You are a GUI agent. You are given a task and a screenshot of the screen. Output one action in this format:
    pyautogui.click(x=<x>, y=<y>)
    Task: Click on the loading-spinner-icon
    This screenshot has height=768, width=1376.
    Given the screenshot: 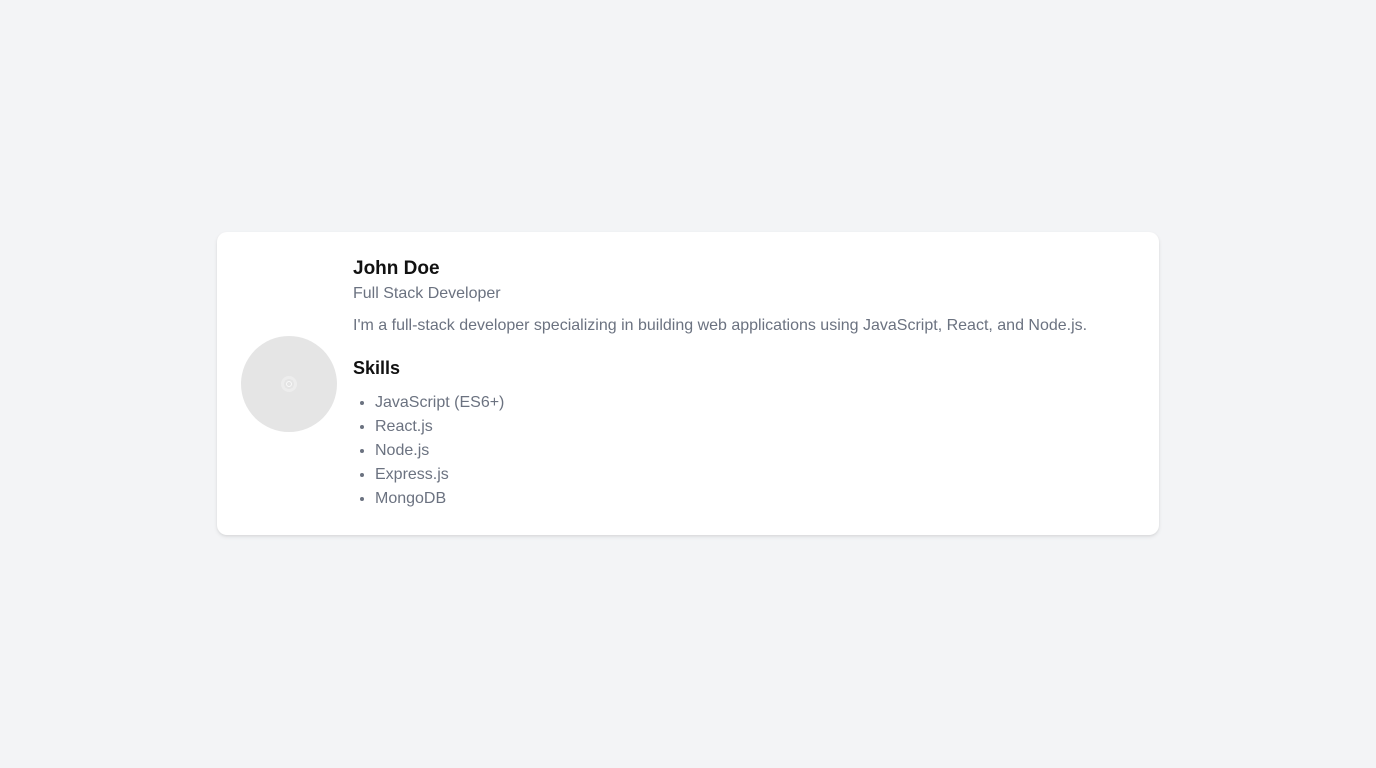 What is the action you would take?
    pyautogui.click(x=289, y=383)
    